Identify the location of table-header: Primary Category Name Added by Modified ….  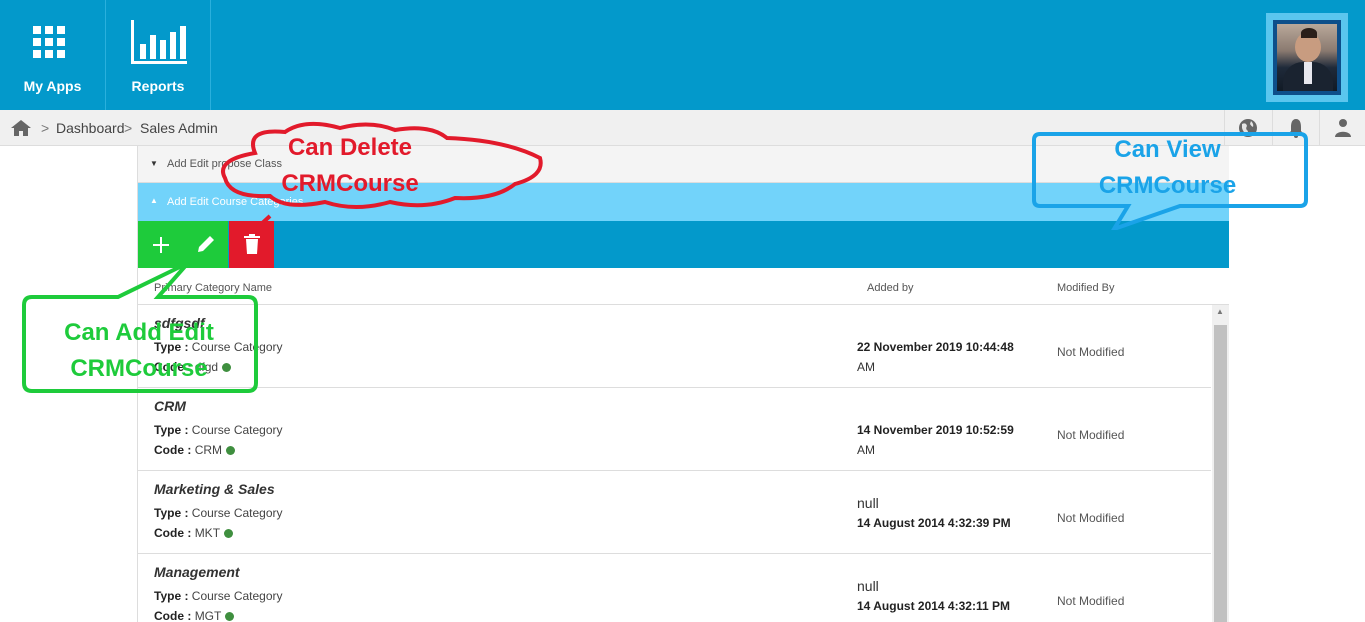
(683, 286).